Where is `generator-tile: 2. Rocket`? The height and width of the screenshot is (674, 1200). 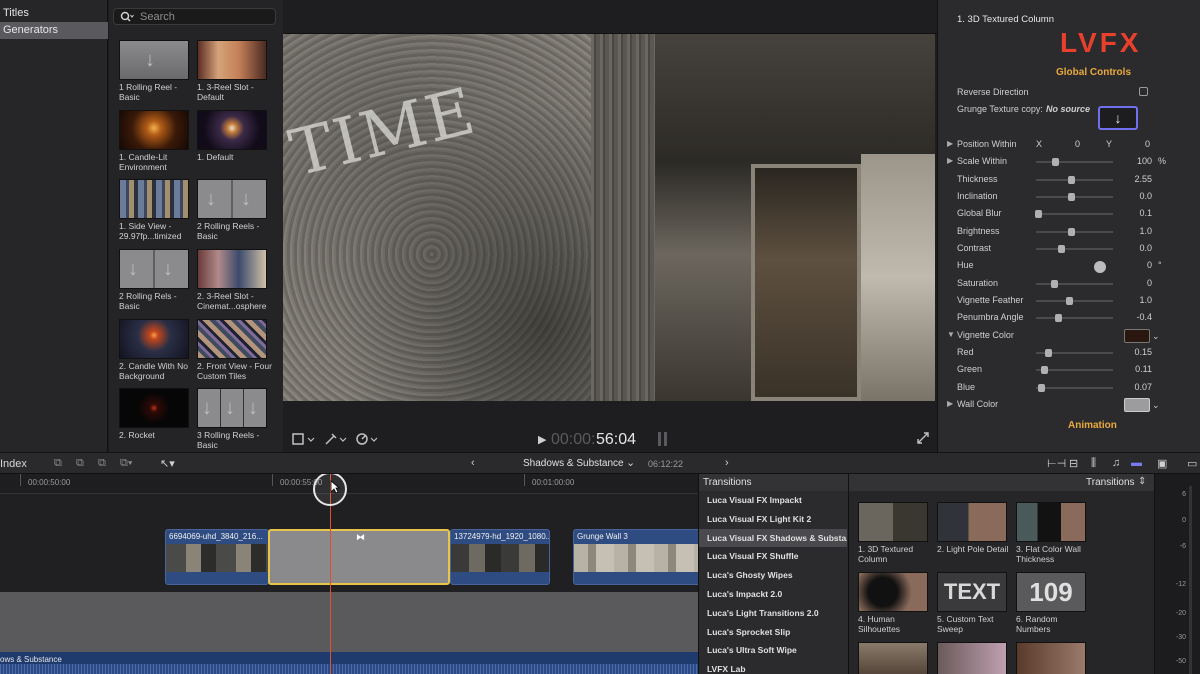
generator-tile: 2. Rocket is located at coordinates (155, 414).